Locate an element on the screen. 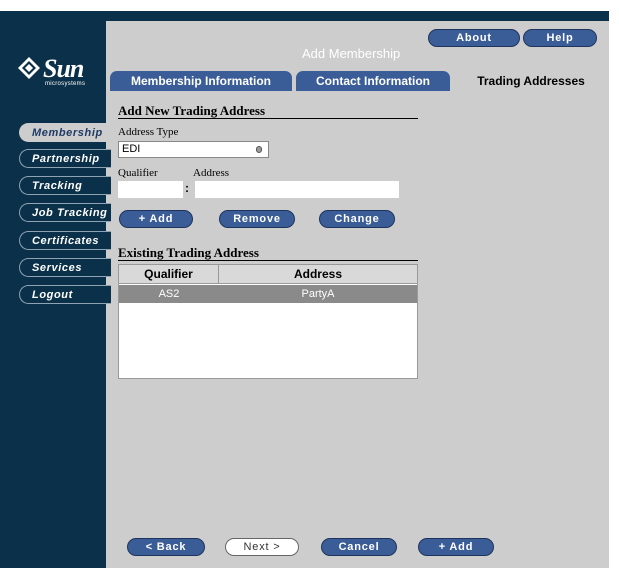  address-type-label: Address Type is located at coordinates (148, 132).